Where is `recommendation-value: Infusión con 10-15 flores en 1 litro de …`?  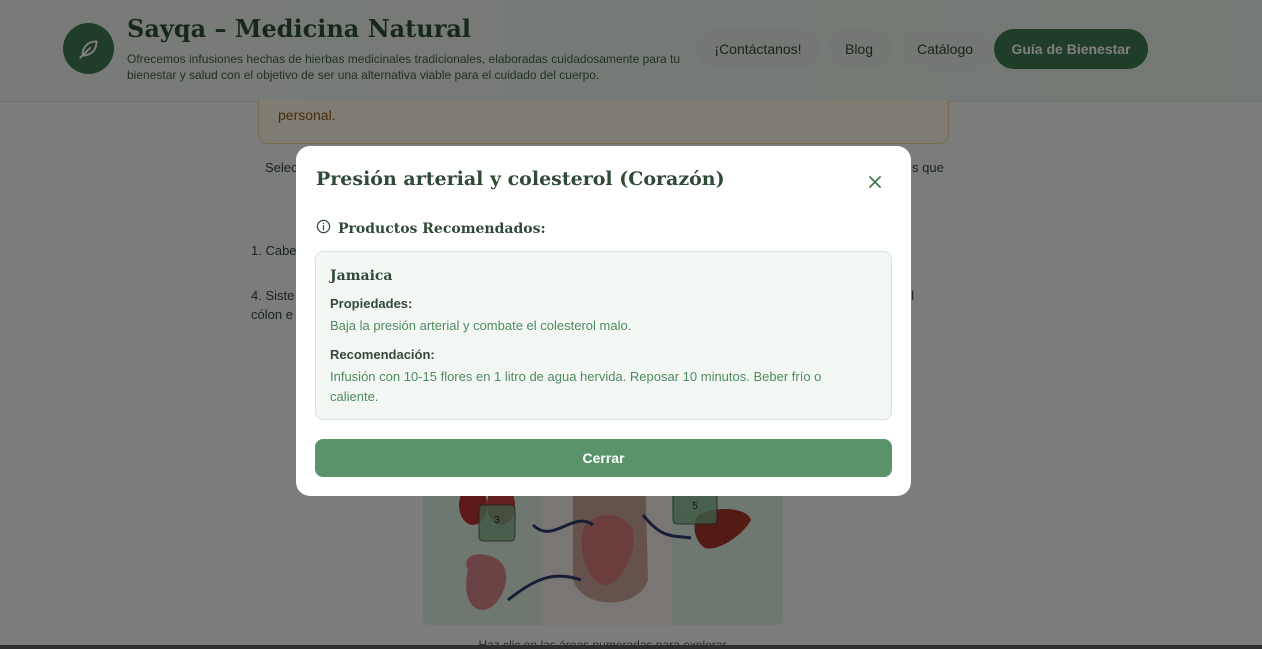
recommendation-value: Infusión con 10-15 flores en 1 litro de … is located at coordinates (576, 386).